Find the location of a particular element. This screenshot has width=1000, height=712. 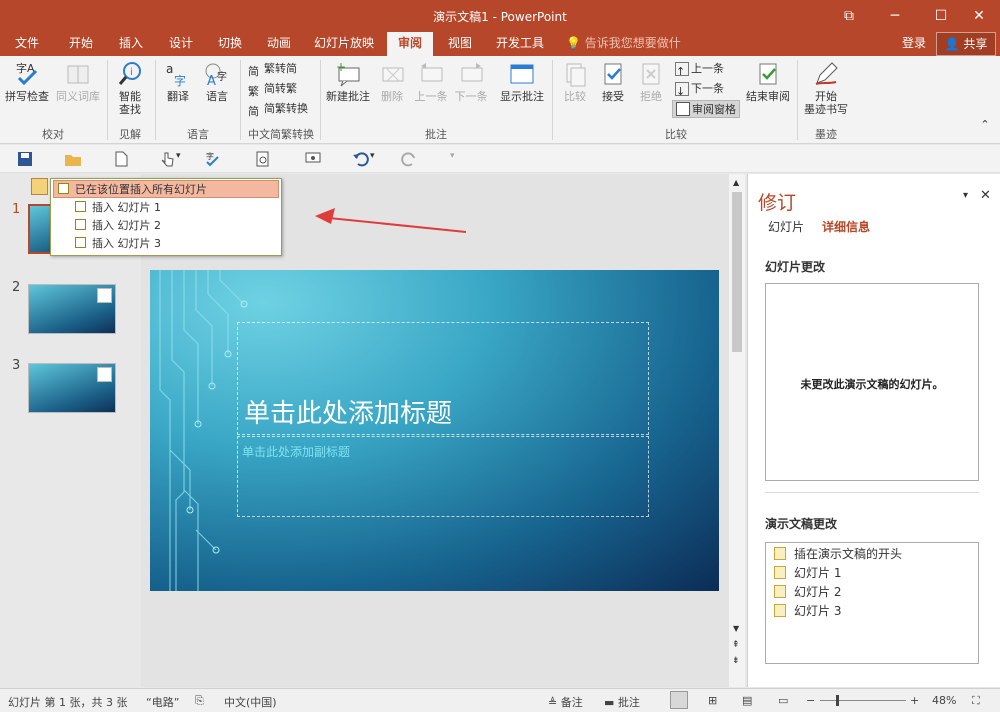

fit-to-window-icon: ⛶ is located at coordinates (976, 701).